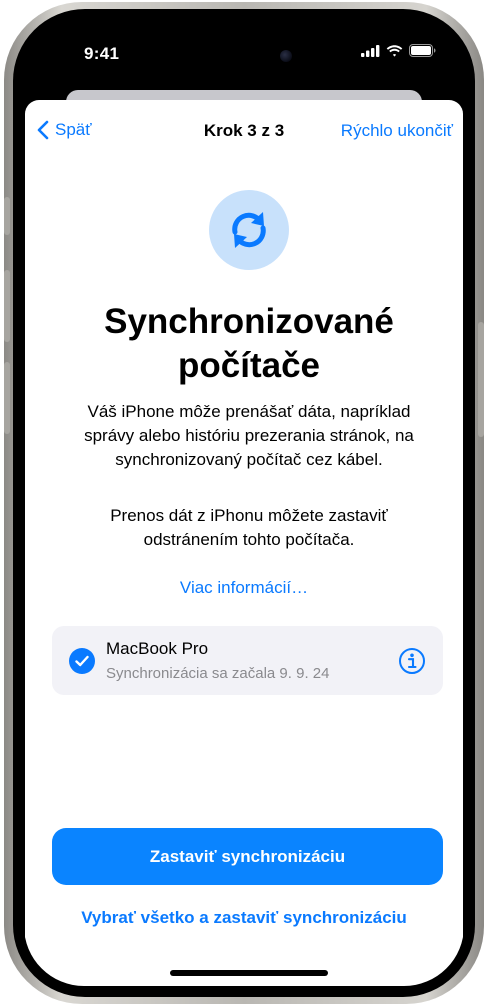 The height and width of the screenshot is (1008, 489). I want to click on status-icons, so click(398, 50).